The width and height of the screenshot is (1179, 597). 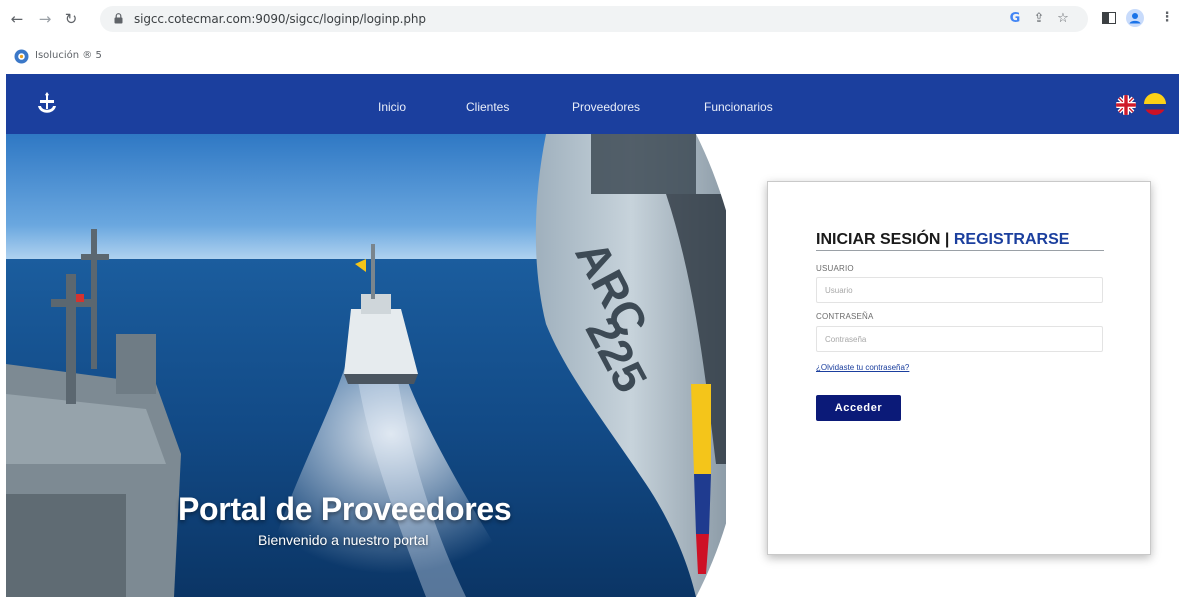 I want to click on hero-subtitle: Bienvenido a nuestro portal, so click(x=343, y=540).